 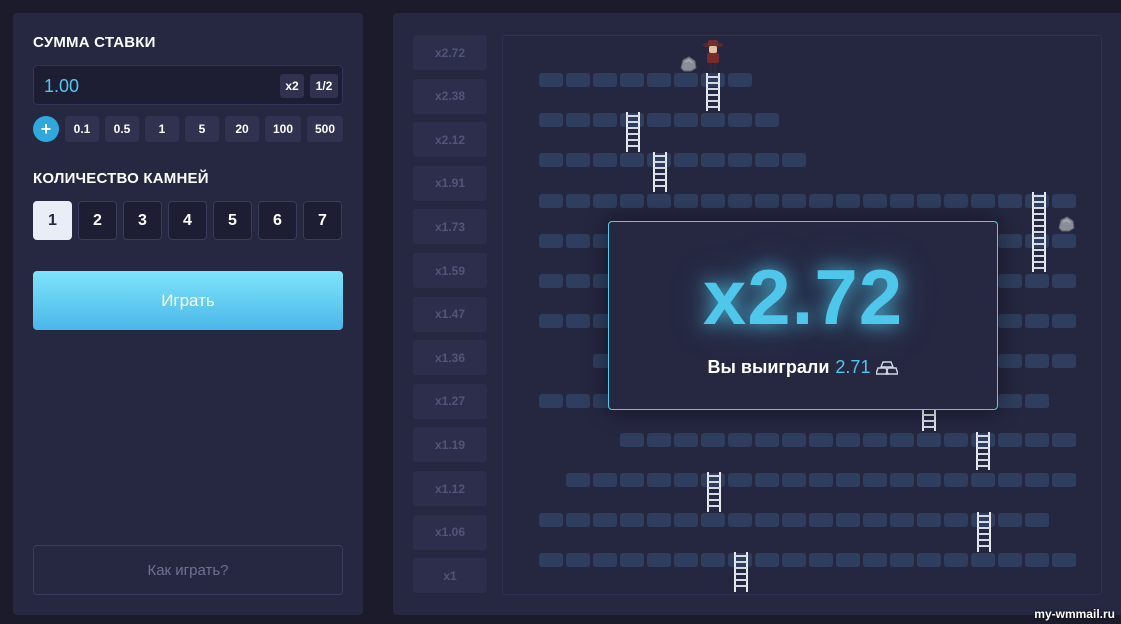 I want to click on quick-amount-button: 5, so click(x=202, y=129).